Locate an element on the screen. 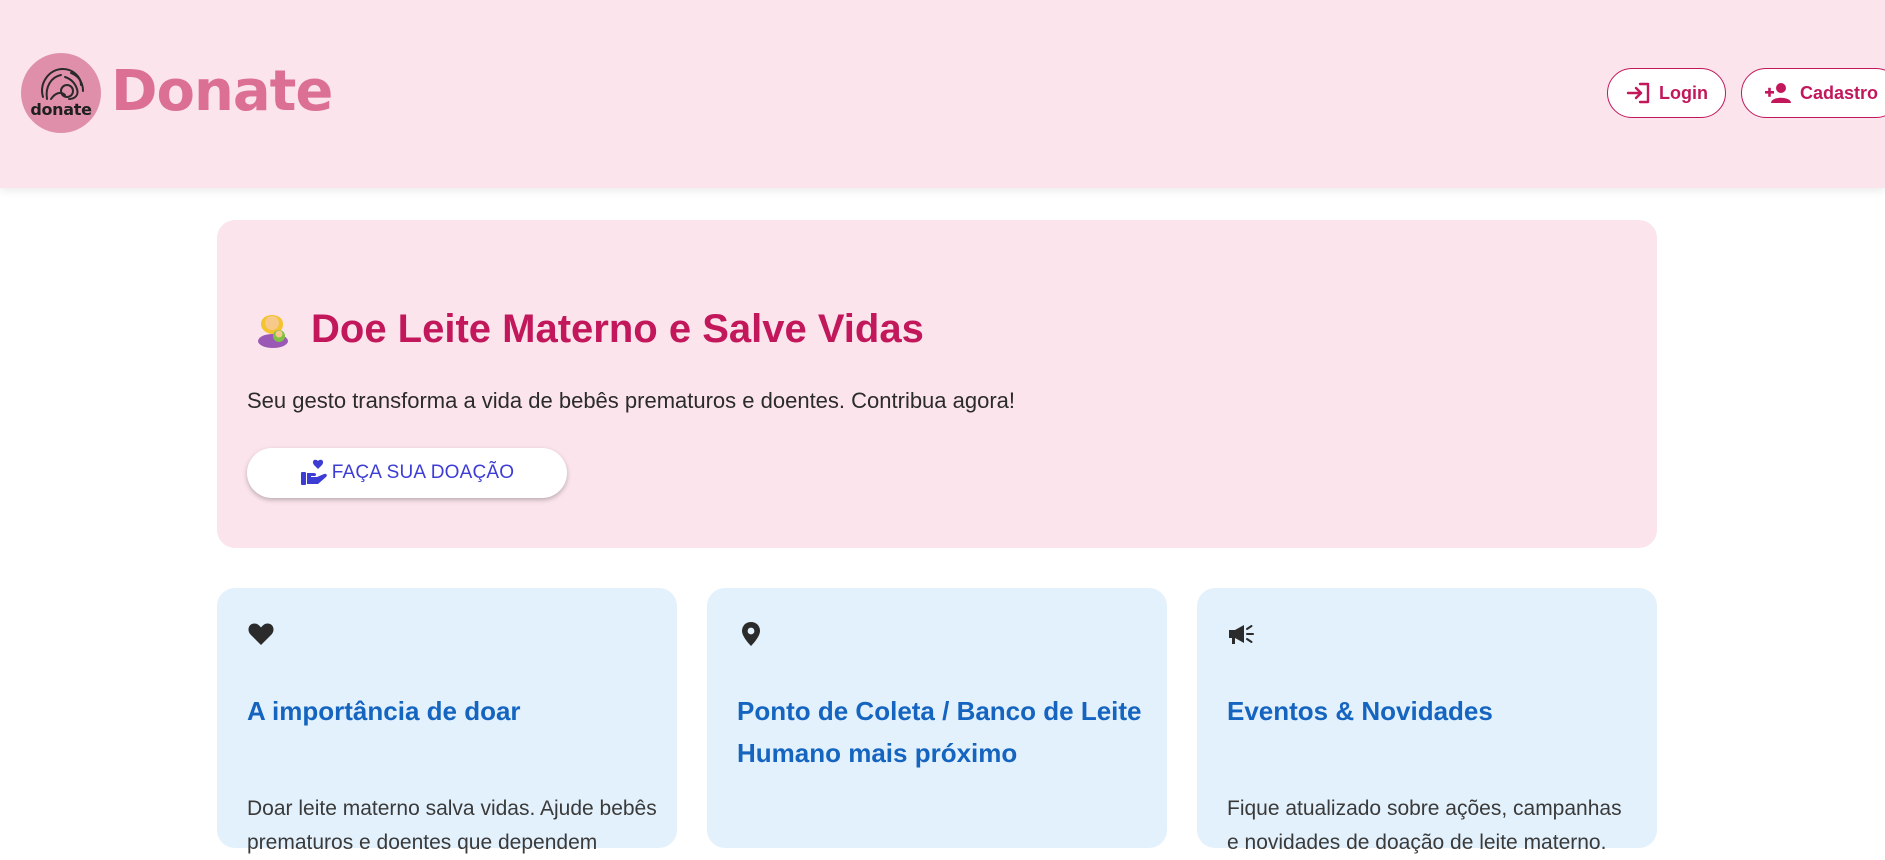 Image resolution: width=1885 pixels, height=860 pixels. login-label: Login is located at coordinates (1683, 92).